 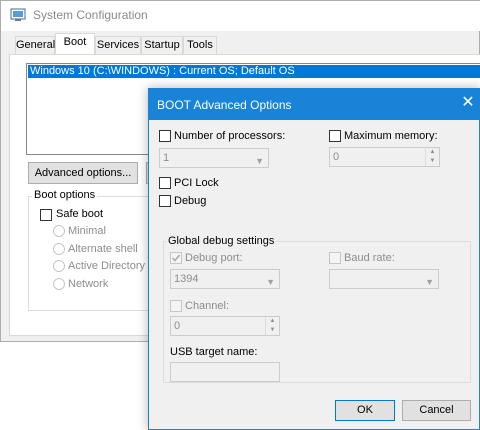 I want to click on memory-spin-buttons: ▲ ▼, so click(x=432, y=157).